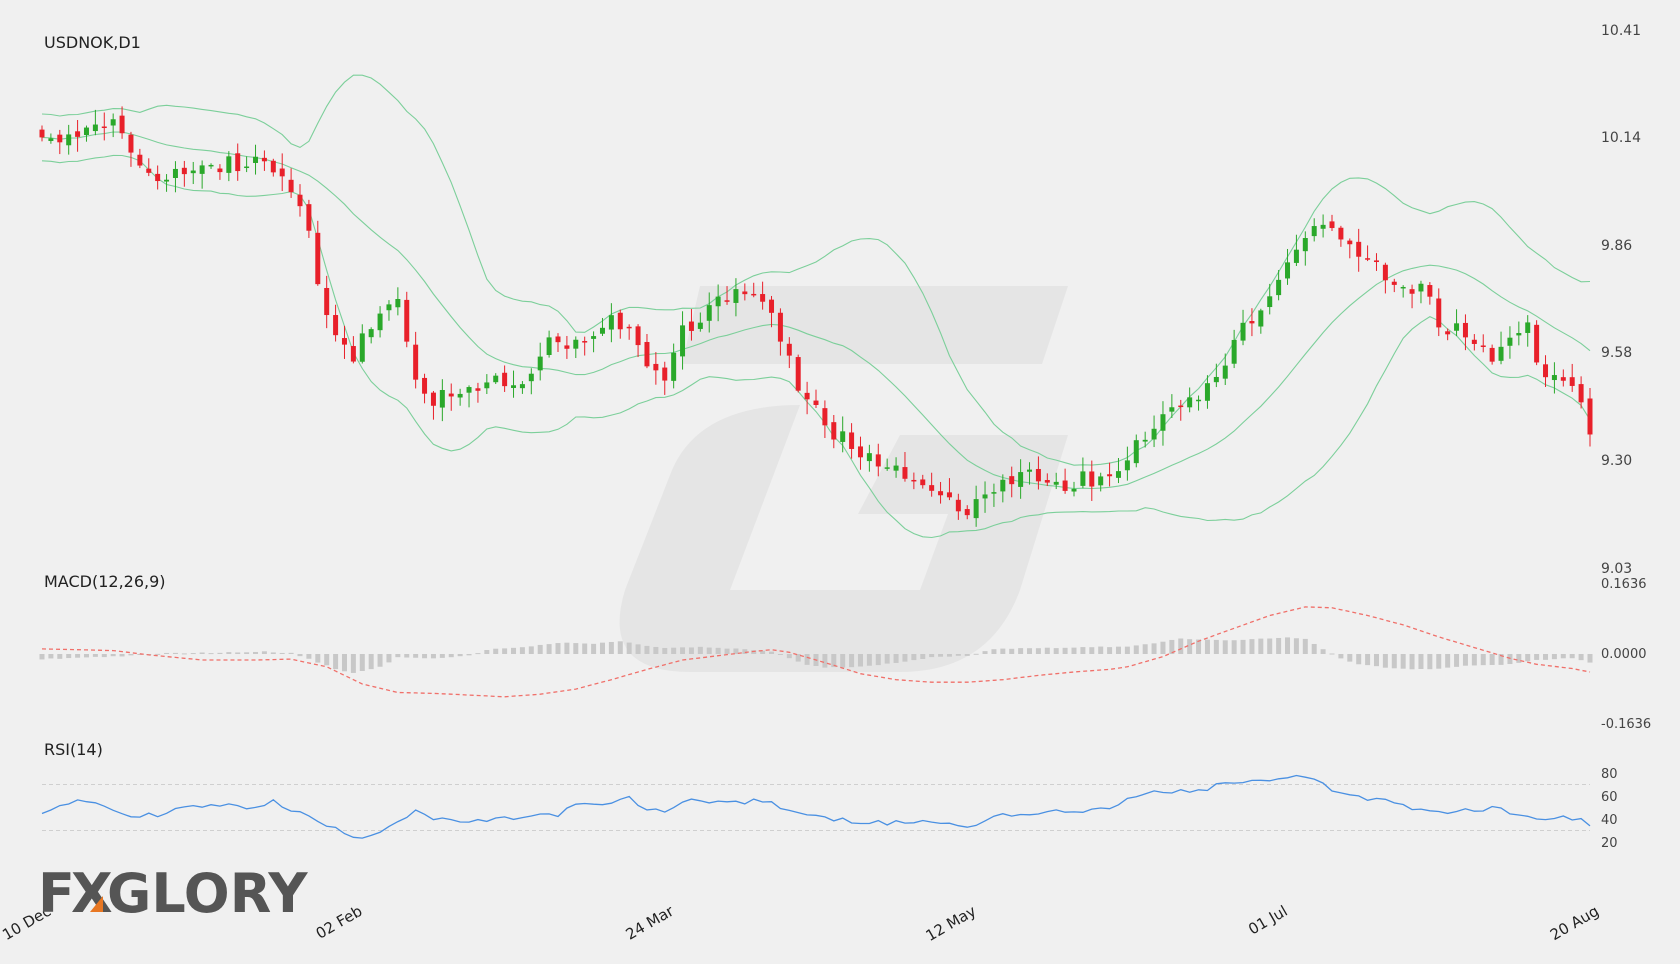 The width and height of the screenshot is (1680, 964). I want to click on price-y-tick: 9.86, so click(1616, 246).